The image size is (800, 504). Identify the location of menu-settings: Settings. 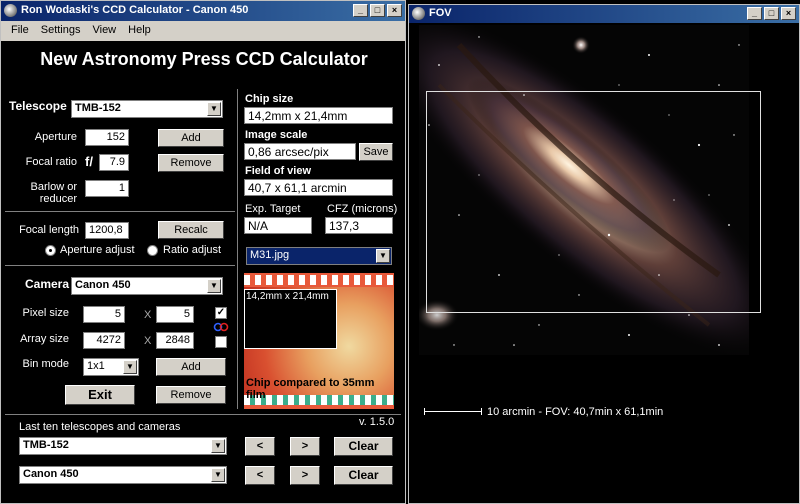
(61, 31).